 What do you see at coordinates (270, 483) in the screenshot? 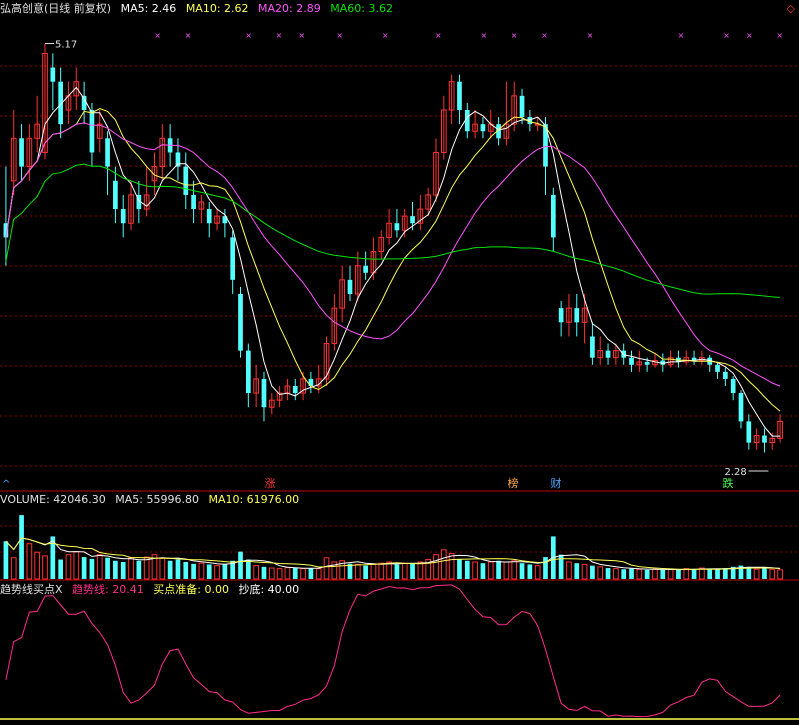
I see `marker-zhang: 涨` at bounding box center [270, 483].